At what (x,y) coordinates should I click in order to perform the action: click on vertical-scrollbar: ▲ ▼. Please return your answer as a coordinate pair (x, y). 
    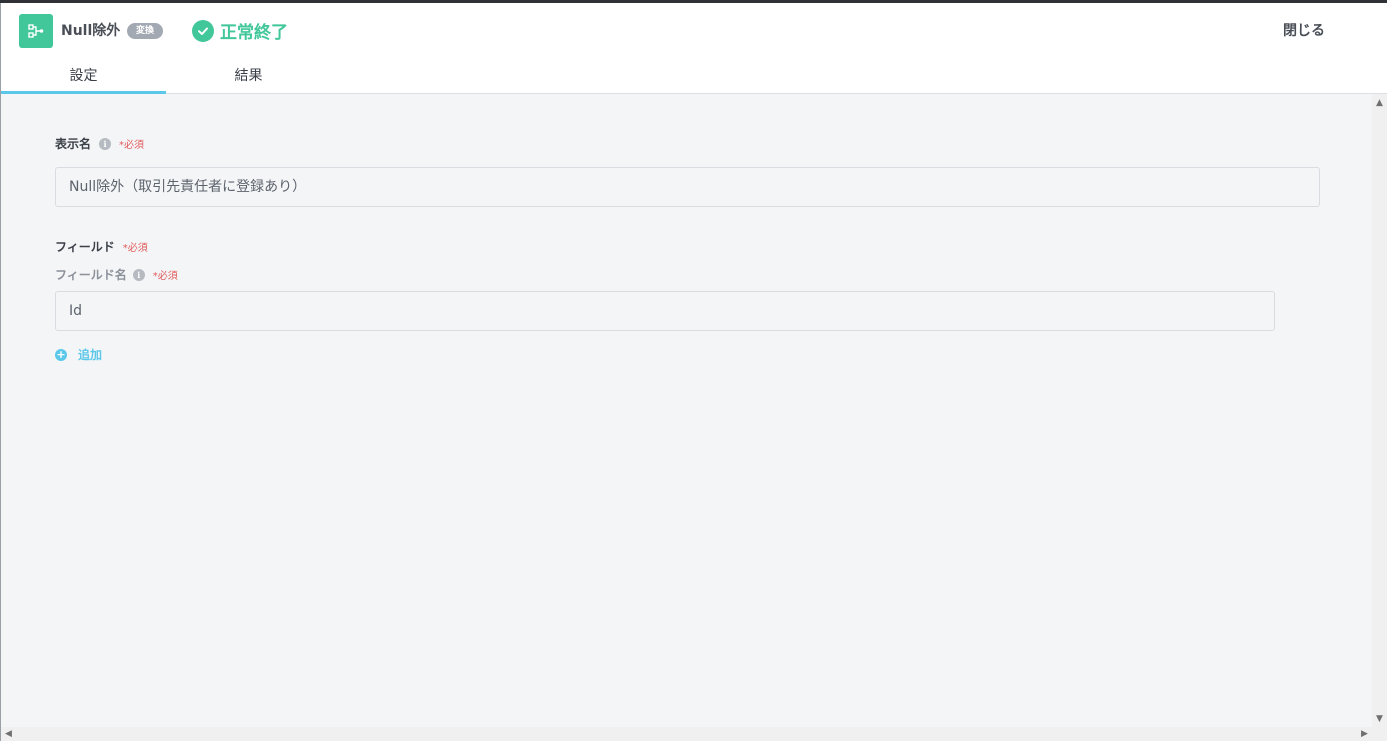
    Looking at the image, I should click on (1379, 410).